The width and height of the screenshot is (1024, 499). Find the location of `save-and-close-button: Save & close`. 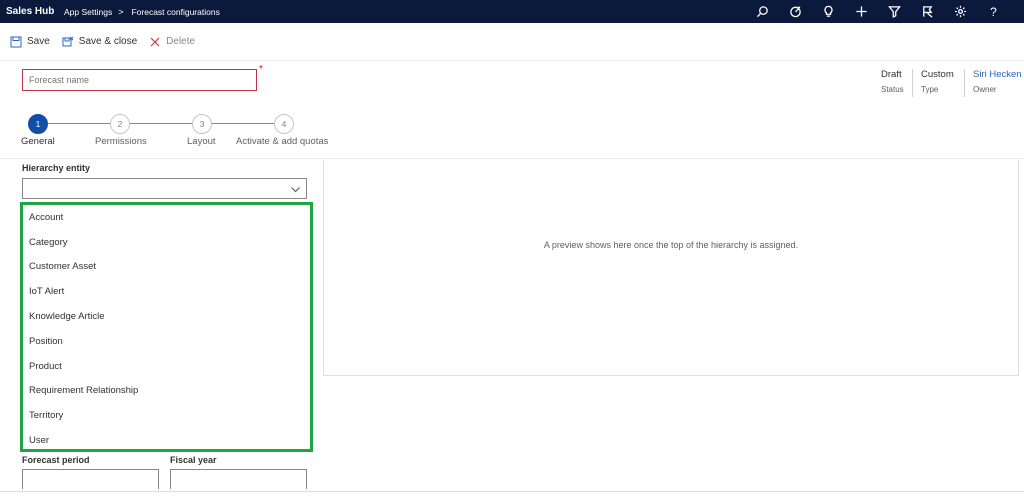

save-and-close-button: Save & close is located at coordinates (99, 42).